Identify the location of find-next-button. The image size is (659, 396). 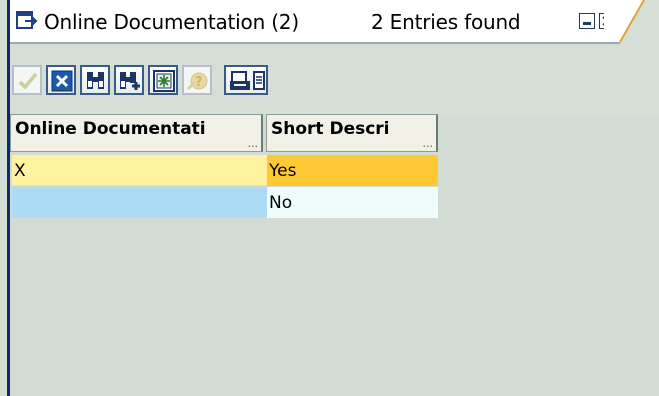
(129, 80).